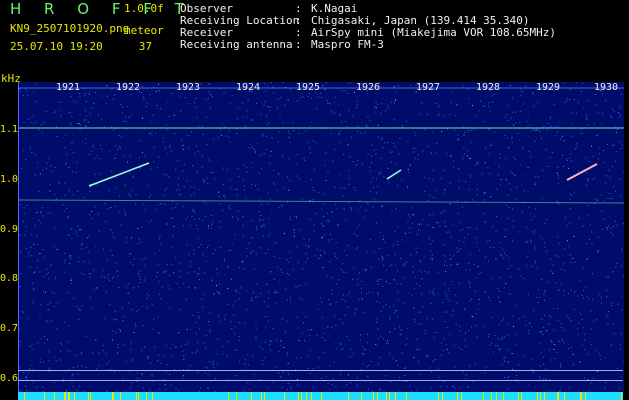 Image resolution: width=629 pixels, height=400 pixels. What do you see at coordinates (606, 87) in the screenshot?
I see `x-tick-label: 1930` at bounding box center [606, 87].